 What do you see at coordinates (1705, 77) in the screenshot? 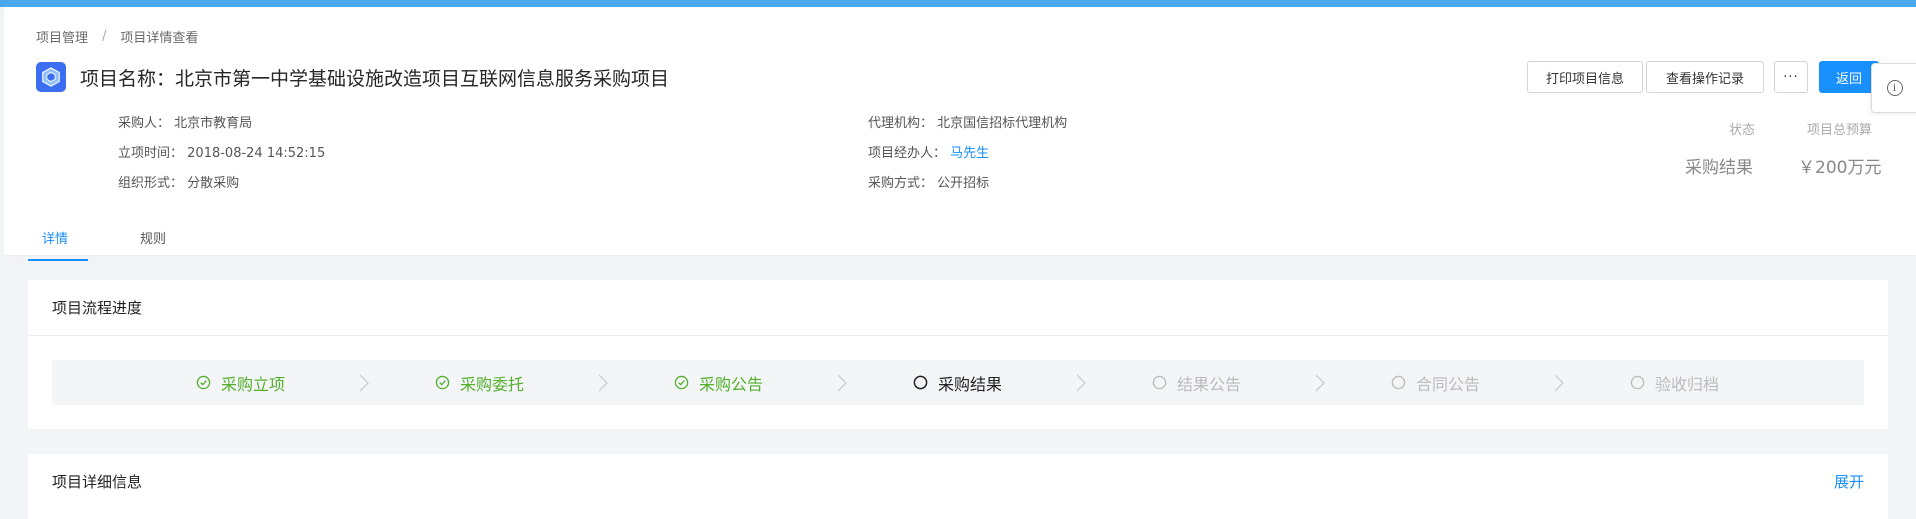
I see `view-log-button: 查看操作记录` at bounding box center [1705, 77].